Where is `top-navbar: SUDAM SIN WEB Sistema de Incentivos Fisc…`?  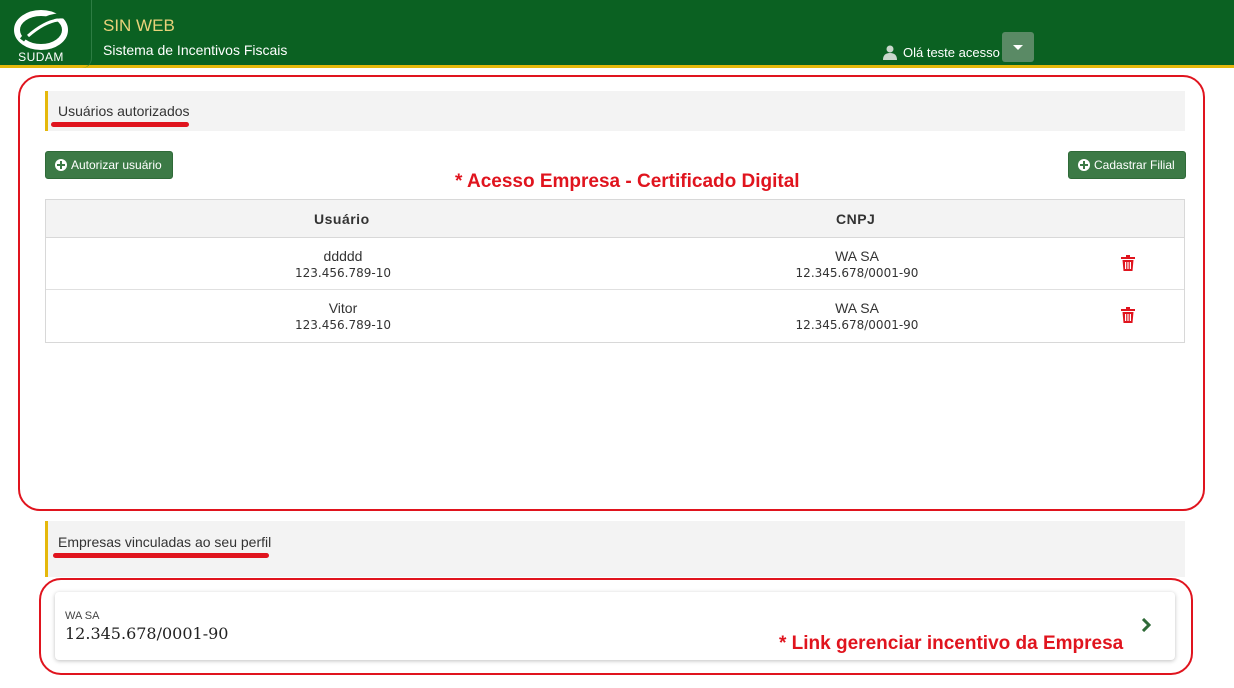
top-navbar: SUDAM SIN WEB Sistema de Incentivos Fisc… is located at coordinates (617, 34).